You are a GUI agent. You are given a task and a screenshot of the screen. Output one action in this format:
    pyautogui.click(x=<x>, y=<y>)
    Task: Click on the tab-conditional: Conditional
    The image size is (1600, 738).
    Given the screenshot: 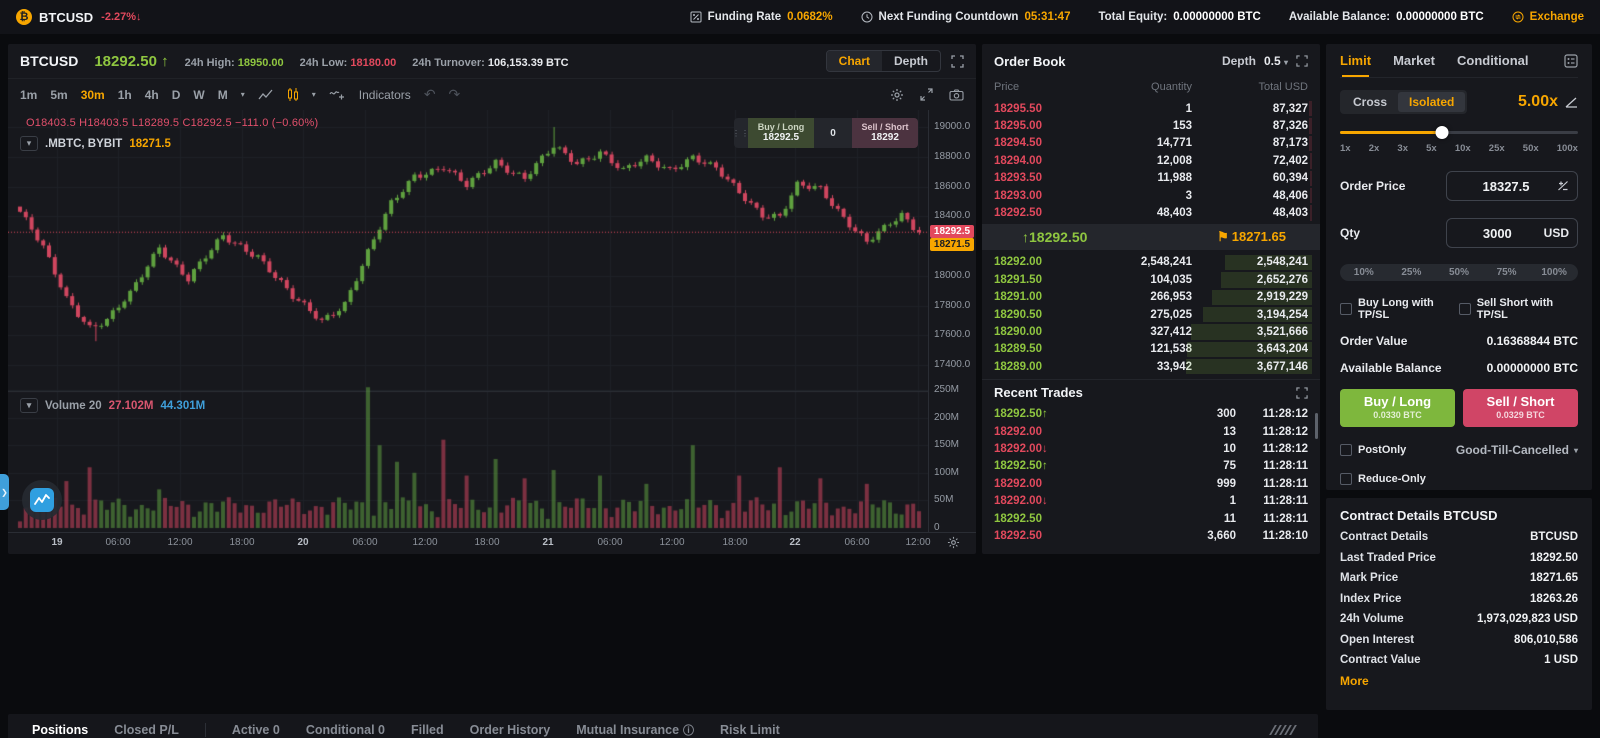 What is the action you would take?
    pyautogui.click(x=1493, y=60)
    